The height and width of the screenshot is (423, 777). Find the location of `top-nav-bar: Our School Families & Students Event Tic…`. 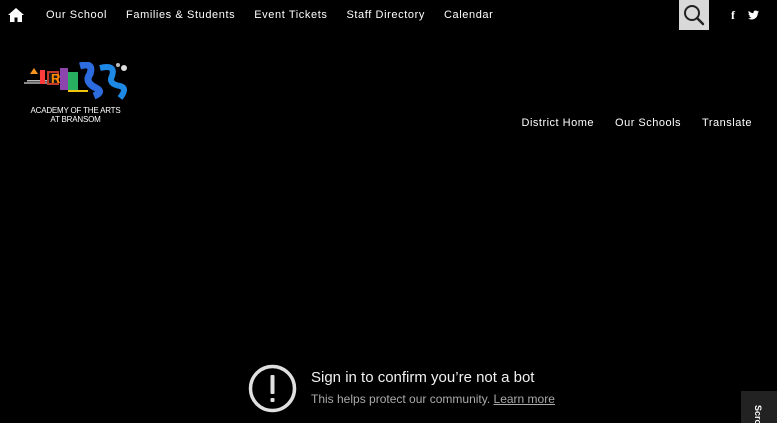

top-nav-bar: Our School Families & Students Event Tic… is located at coordinates (388, 15).